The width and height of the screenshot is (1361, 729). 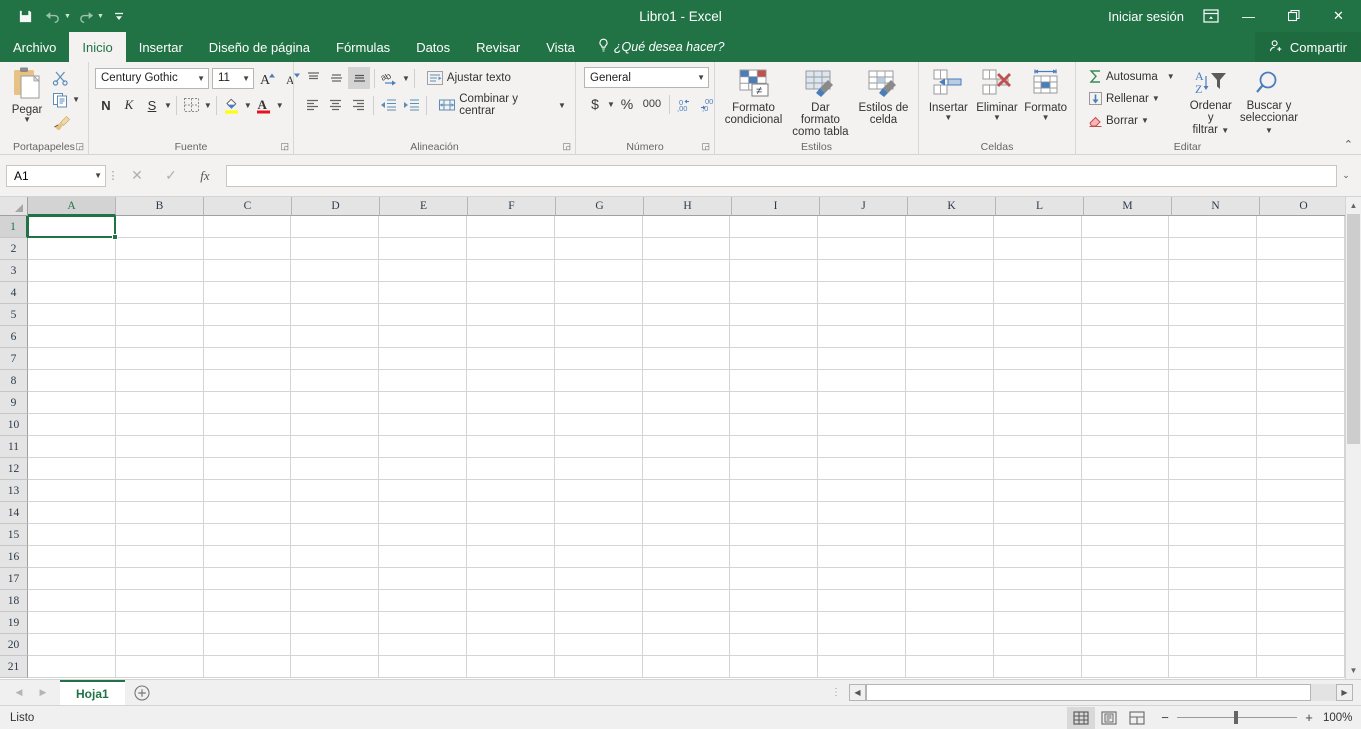 I want to click on cell-K21, so click(x=949, y=667).